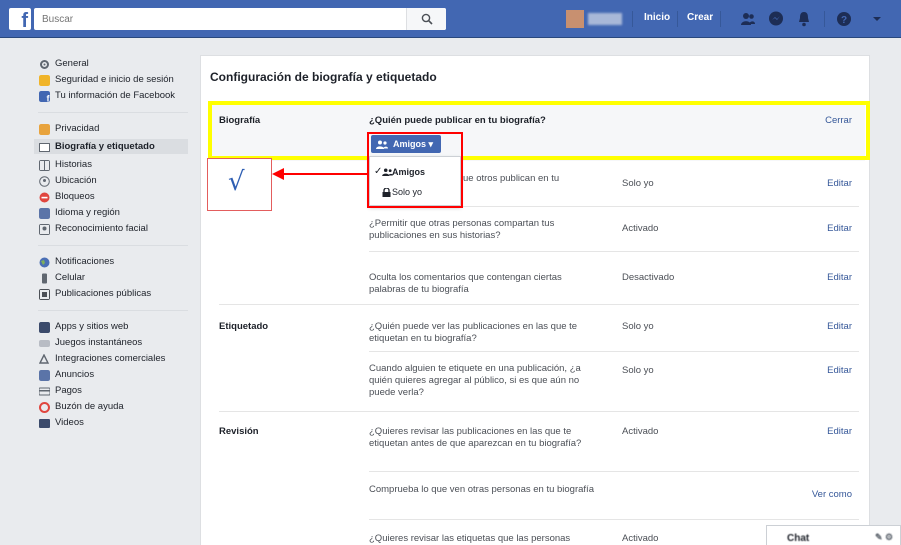 The width and height of the screenshot is (901, 545). Describe the element at coordinates (69, 422) in the screenshot. I see `sidebar-item-label: Videos` at that location.